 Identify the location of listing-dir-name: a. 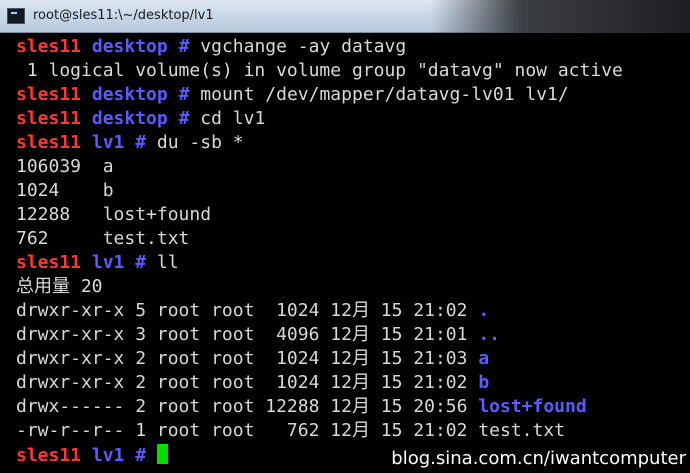
(484, 358).